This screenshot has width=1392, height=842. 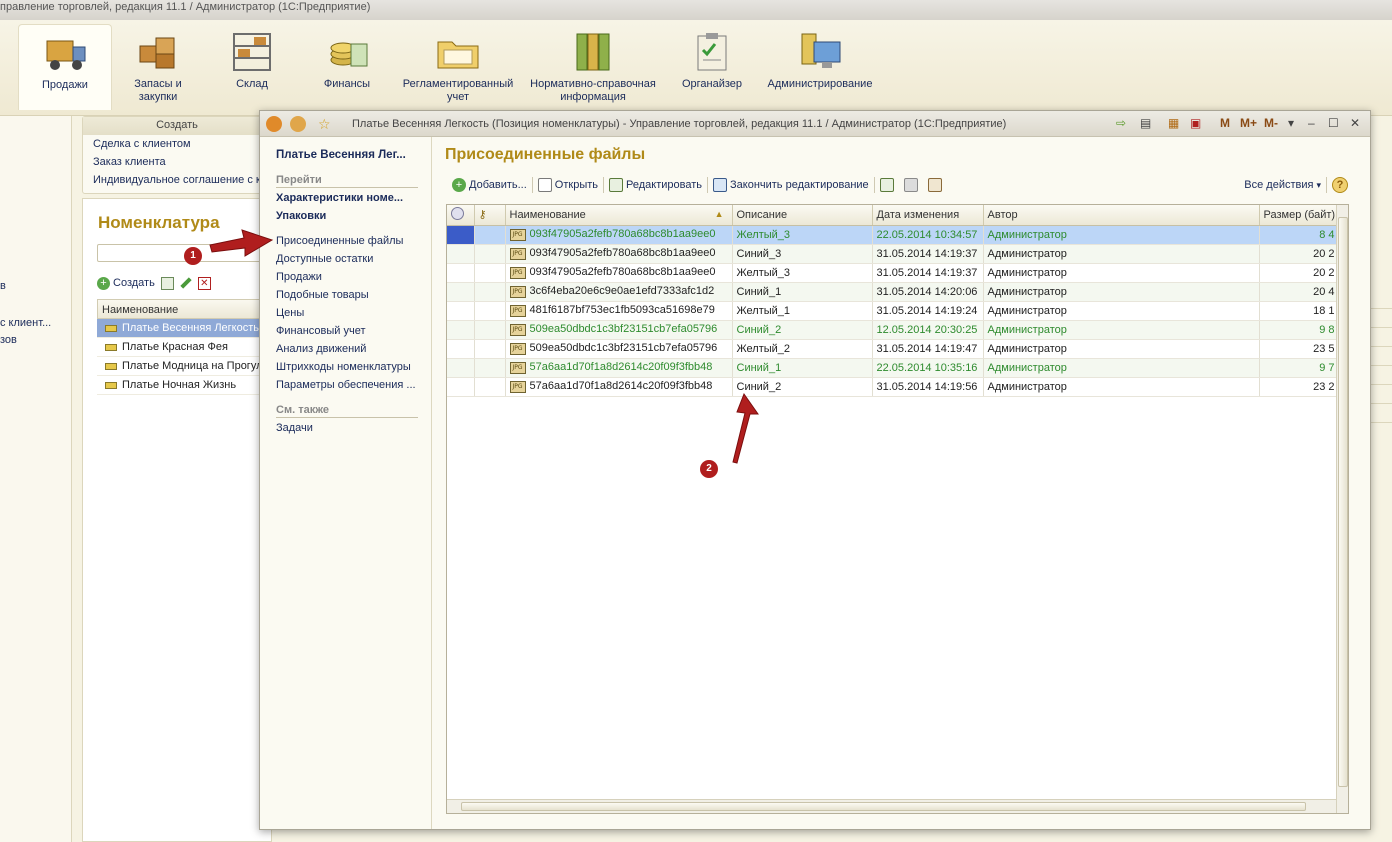 I want to click on status-cell, so click(x=461, y=349).